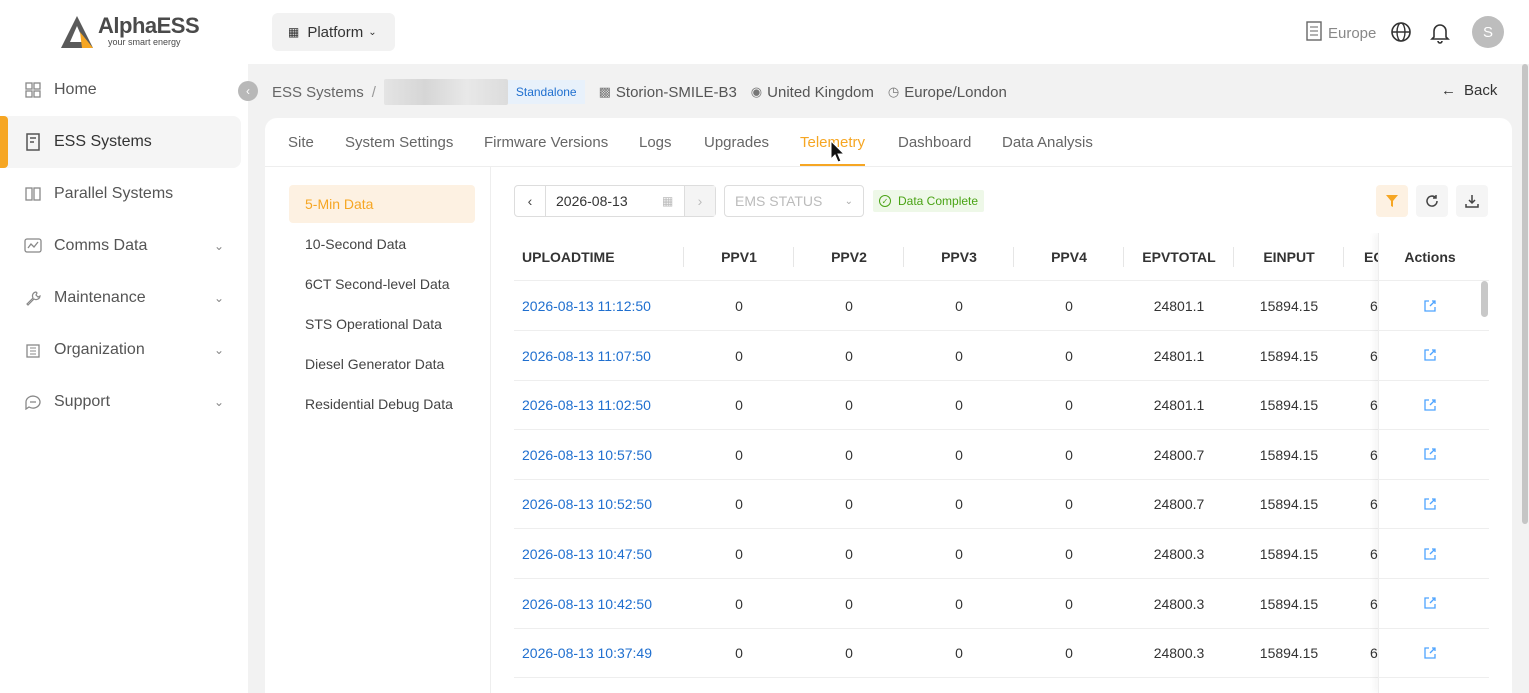  Describe the element at coordinates (739, 257) in the screenshot. I see `column-header-ppv1: PPV1` at that location.